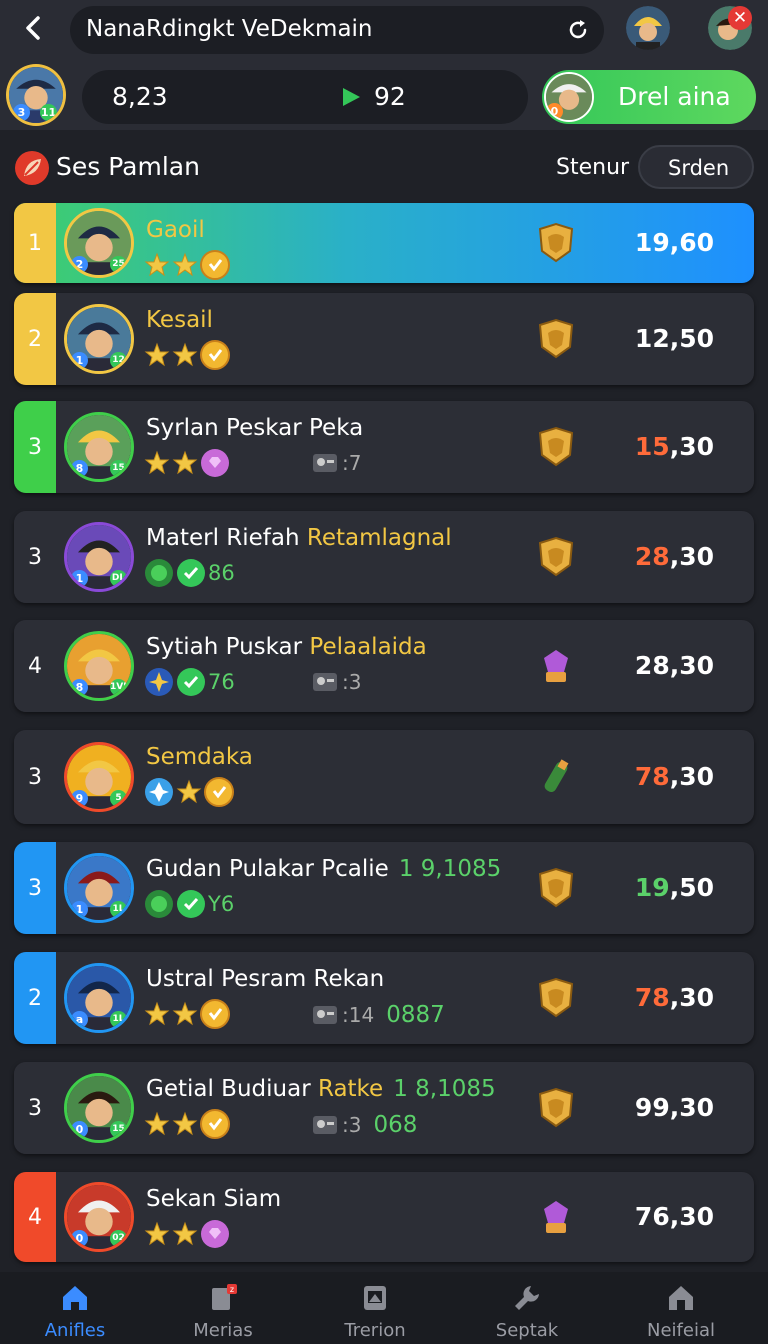  What do you see at coordinates (384, 447) in the screenshot?
I see `leaderboard-row: 3 8 15 Syrlan Peskar Peka:7 15,30` at bounding box center [384, 447].